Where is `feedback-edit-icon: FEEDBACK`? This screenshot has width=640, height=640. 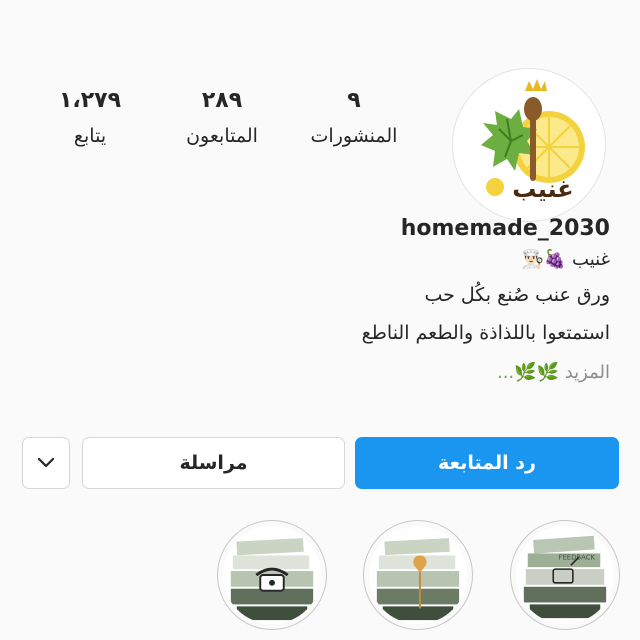 feedback-edit-icon: FEEDBACK is located at coordinates (565, 575).